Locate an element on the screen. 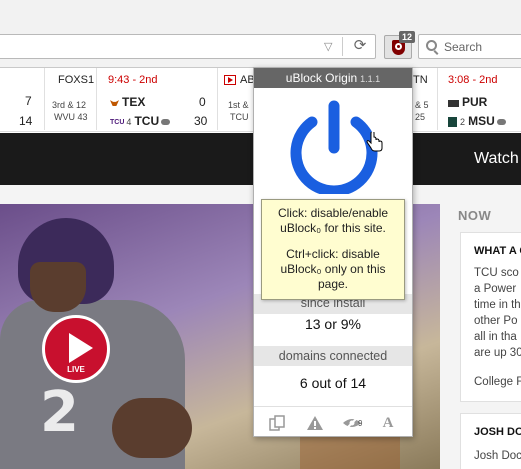  team-rank: 2 is located at coordinates (463, 122).